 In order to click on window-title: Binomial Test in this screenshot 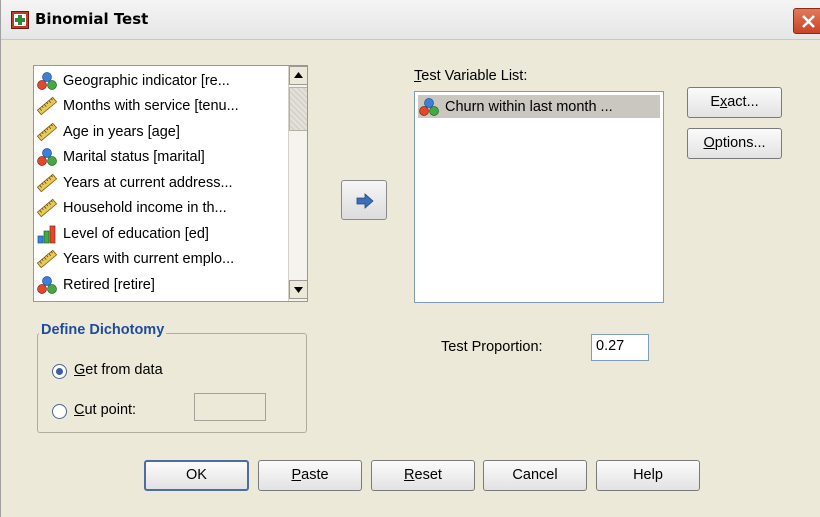, I will do `click(92, 19)`.